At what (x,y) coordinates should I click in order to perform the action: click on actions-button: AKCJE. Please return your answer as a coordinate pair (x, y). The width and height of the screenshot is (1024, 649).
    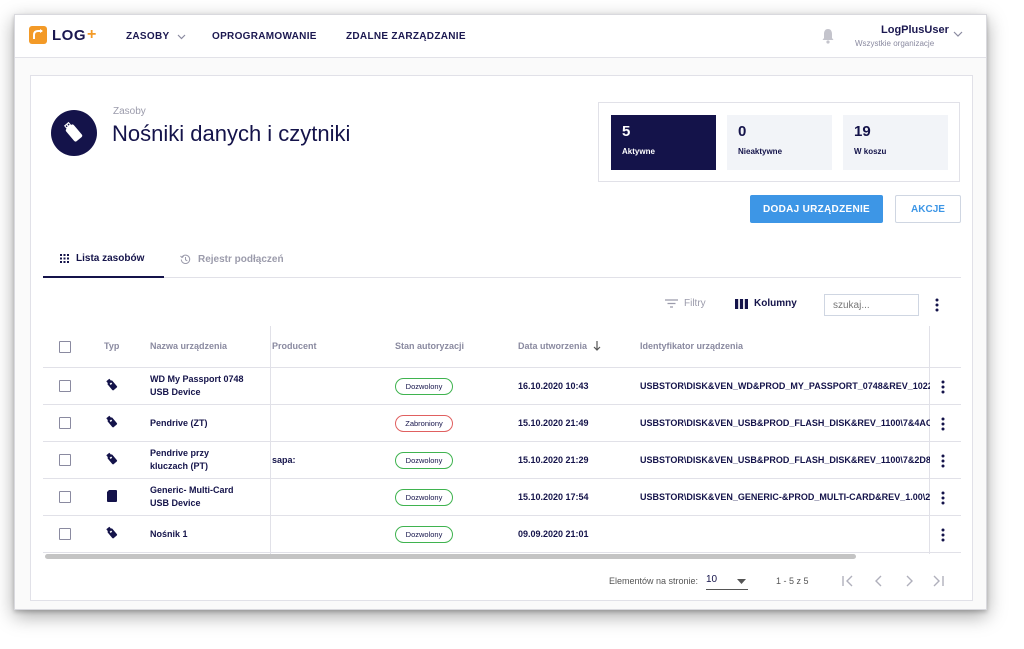
    Looking at the image, I should click on (928, 209).